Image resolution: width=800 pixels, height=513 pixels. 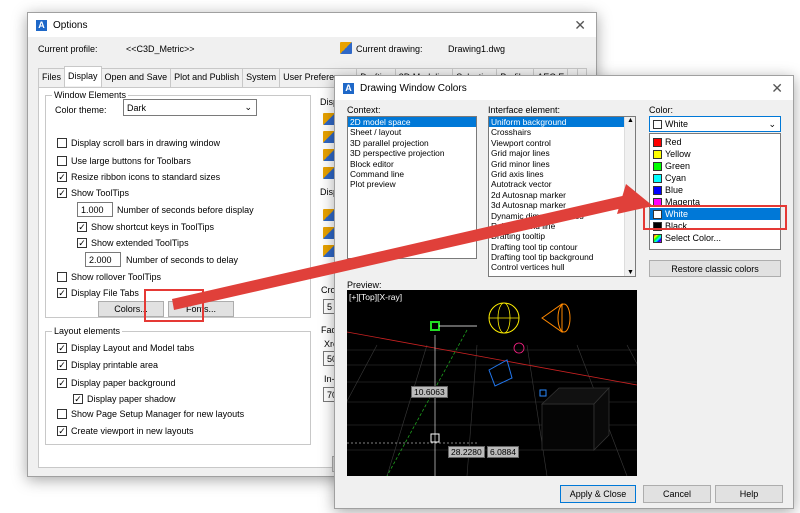 What do you see at coordinates (635, 199) in the screenshot?
I see `arrow-head-icon` at bounding box center [635, 199].